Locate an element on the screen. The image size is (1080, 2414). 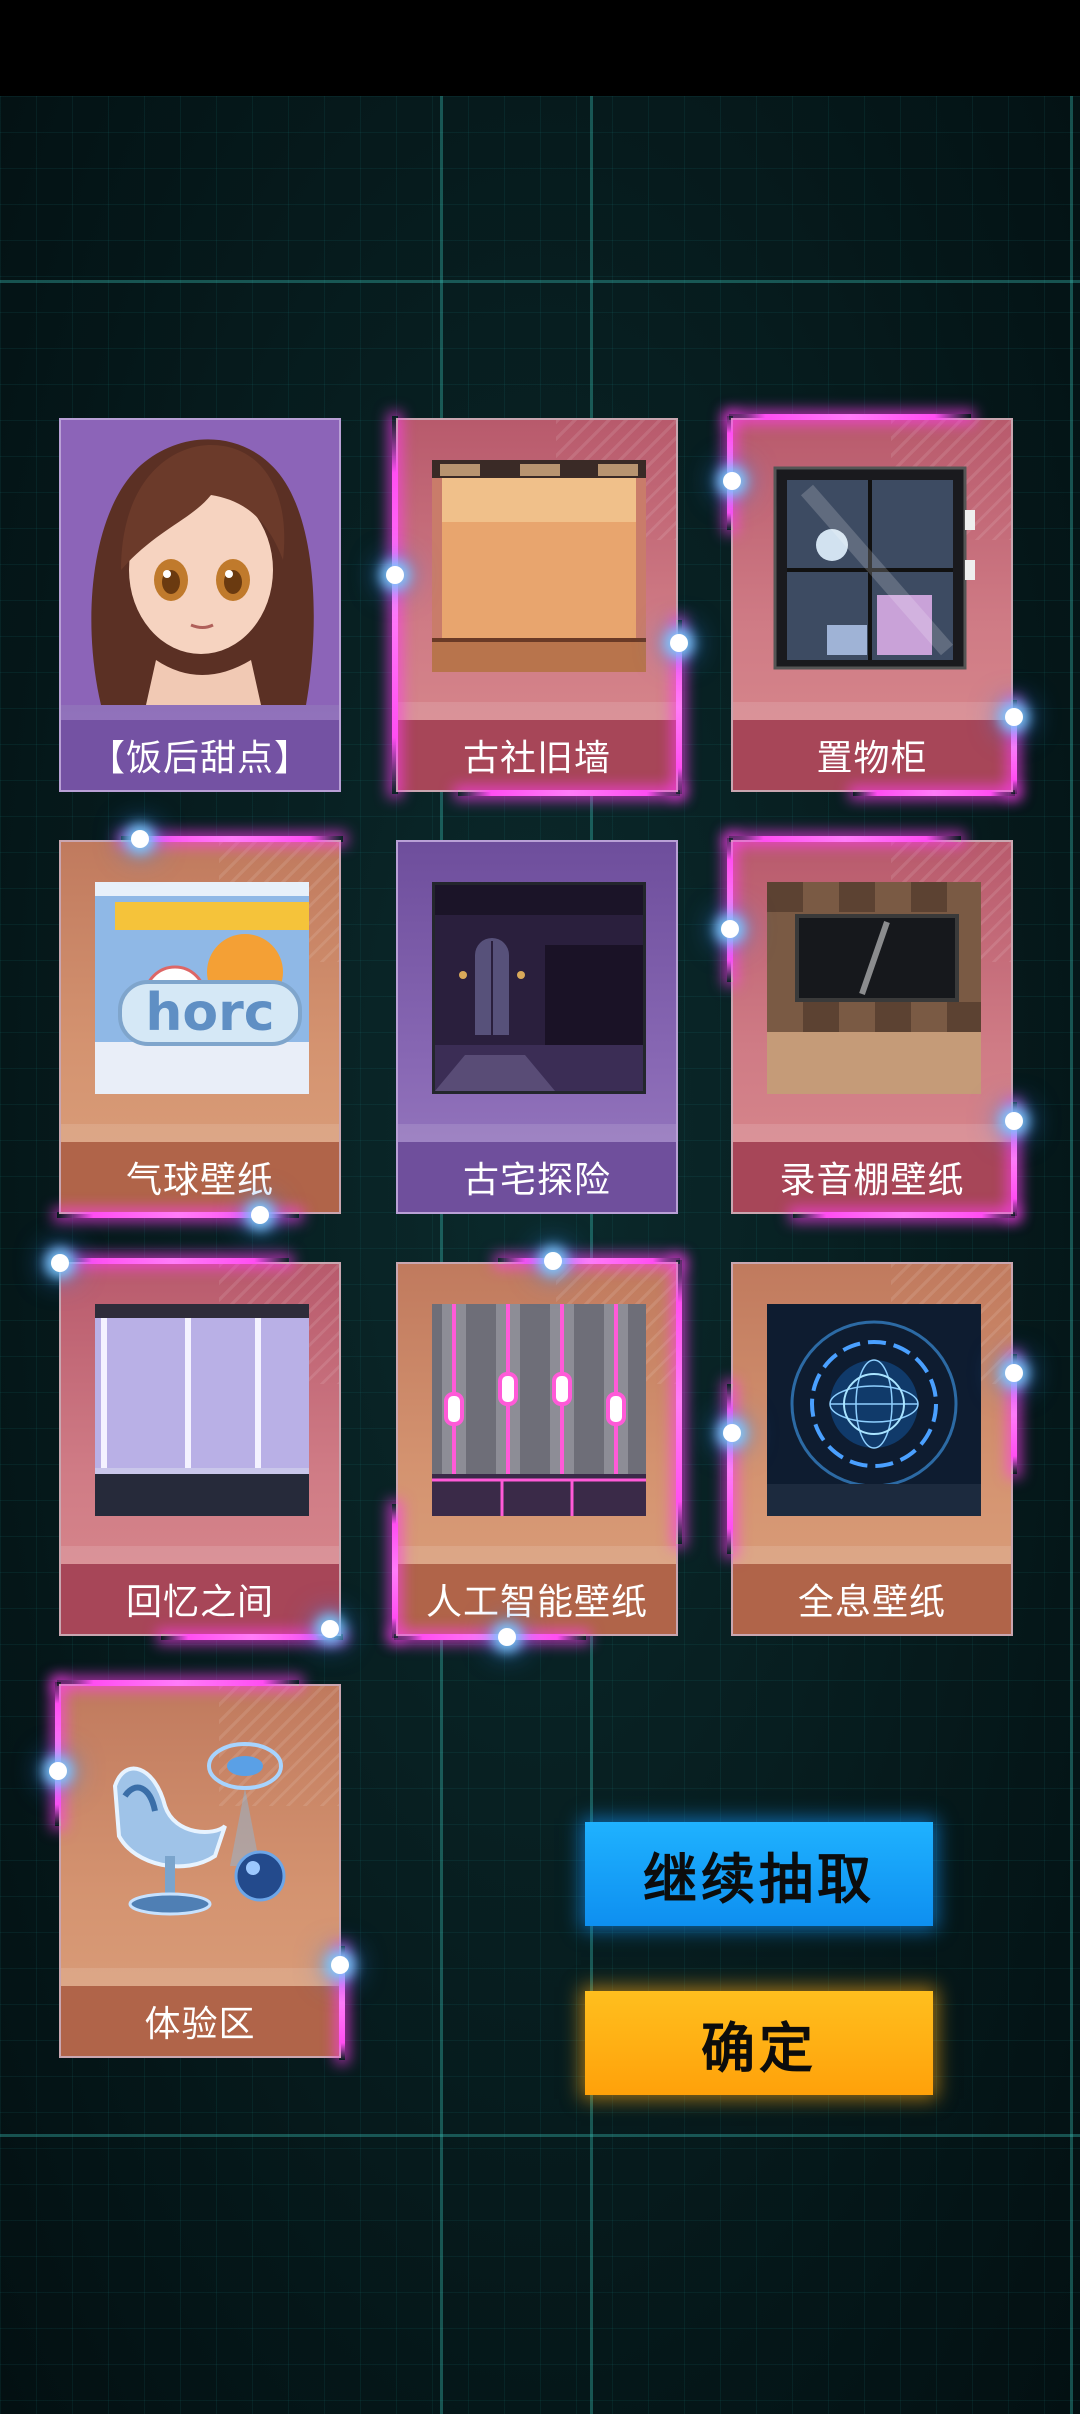
status-bar is located at coordinates (540, 48).